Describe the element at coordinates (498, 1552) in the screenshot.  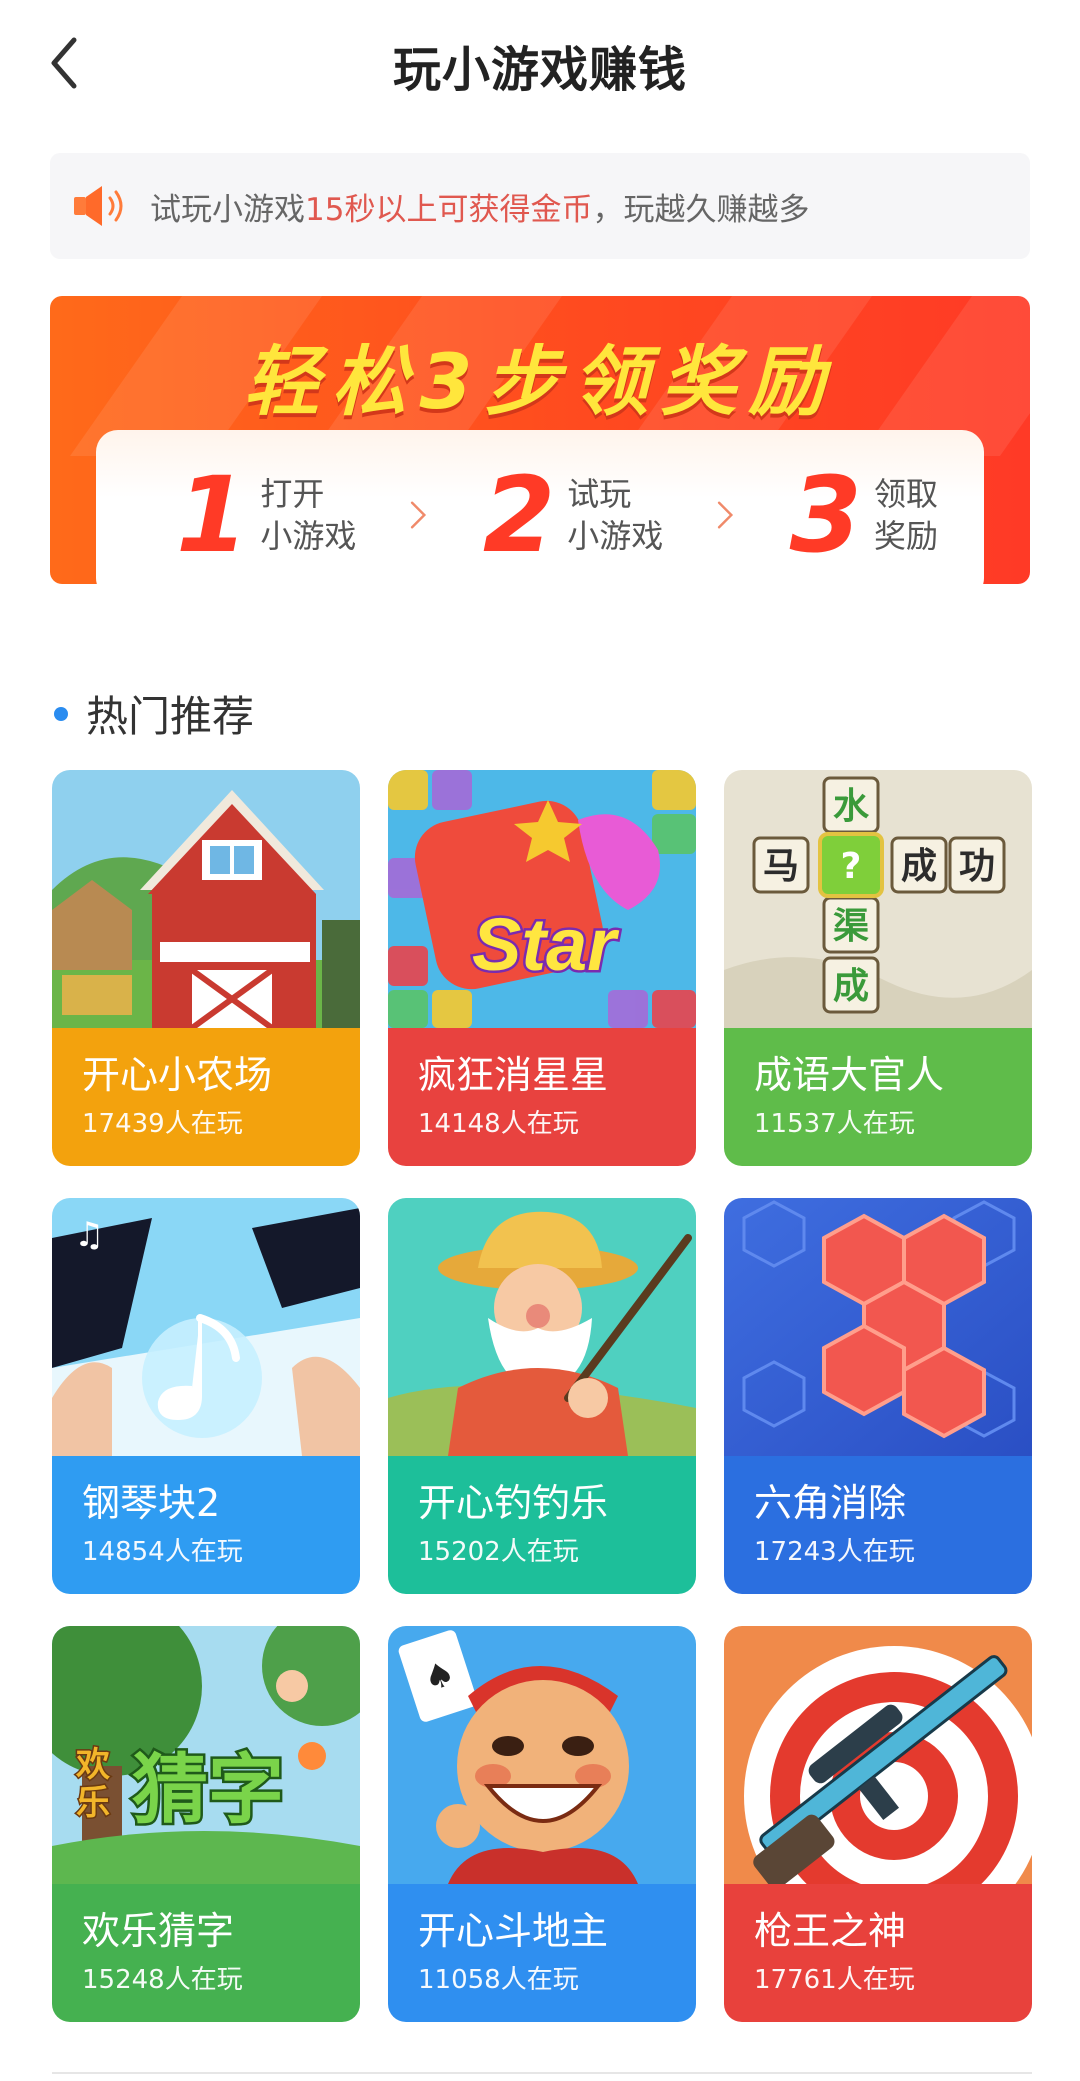
I see `player-count: 15202人在玩` at that location.